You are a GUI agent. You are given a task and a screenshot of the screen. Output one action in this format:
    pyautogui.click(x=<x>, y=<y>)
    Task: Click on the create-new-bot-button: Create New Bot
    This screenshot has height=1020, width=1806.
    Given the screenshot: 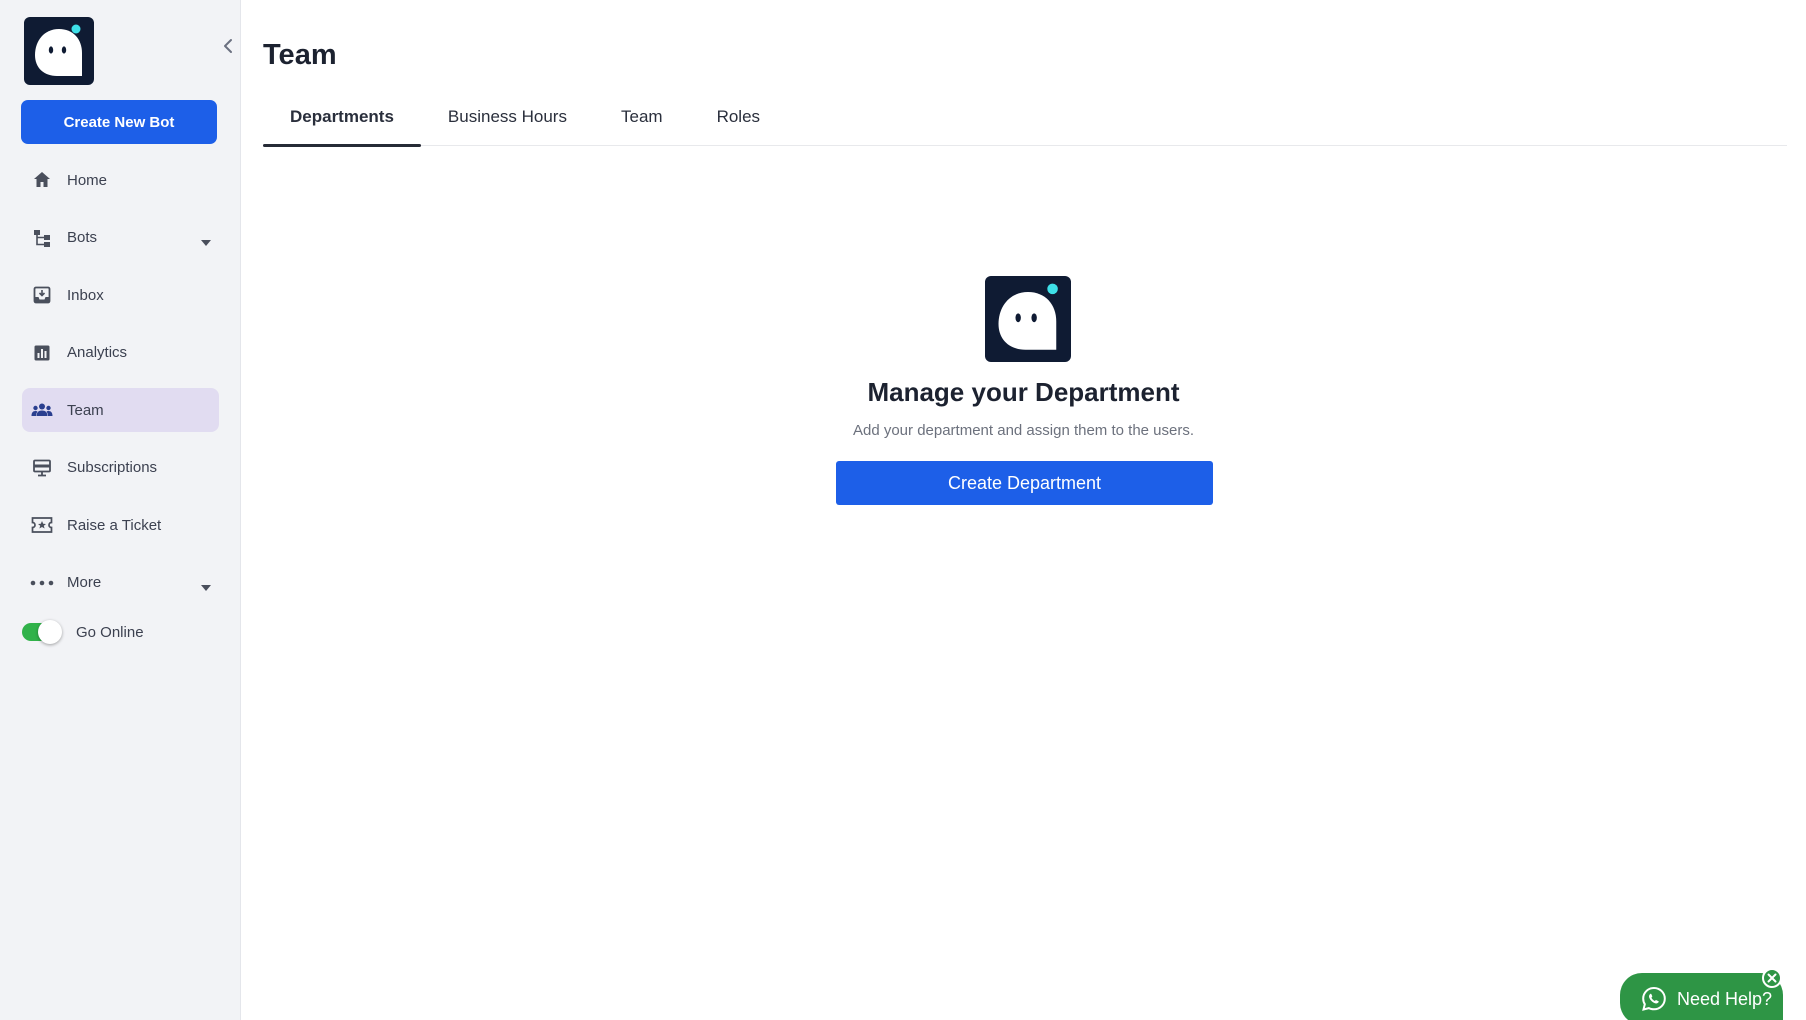 What is the action you would take?
    pyautogui.click(x=119, y=122)
    